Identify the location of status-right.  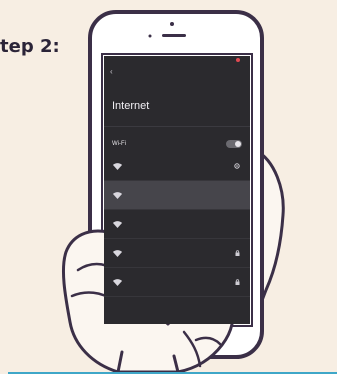
(240, 61).